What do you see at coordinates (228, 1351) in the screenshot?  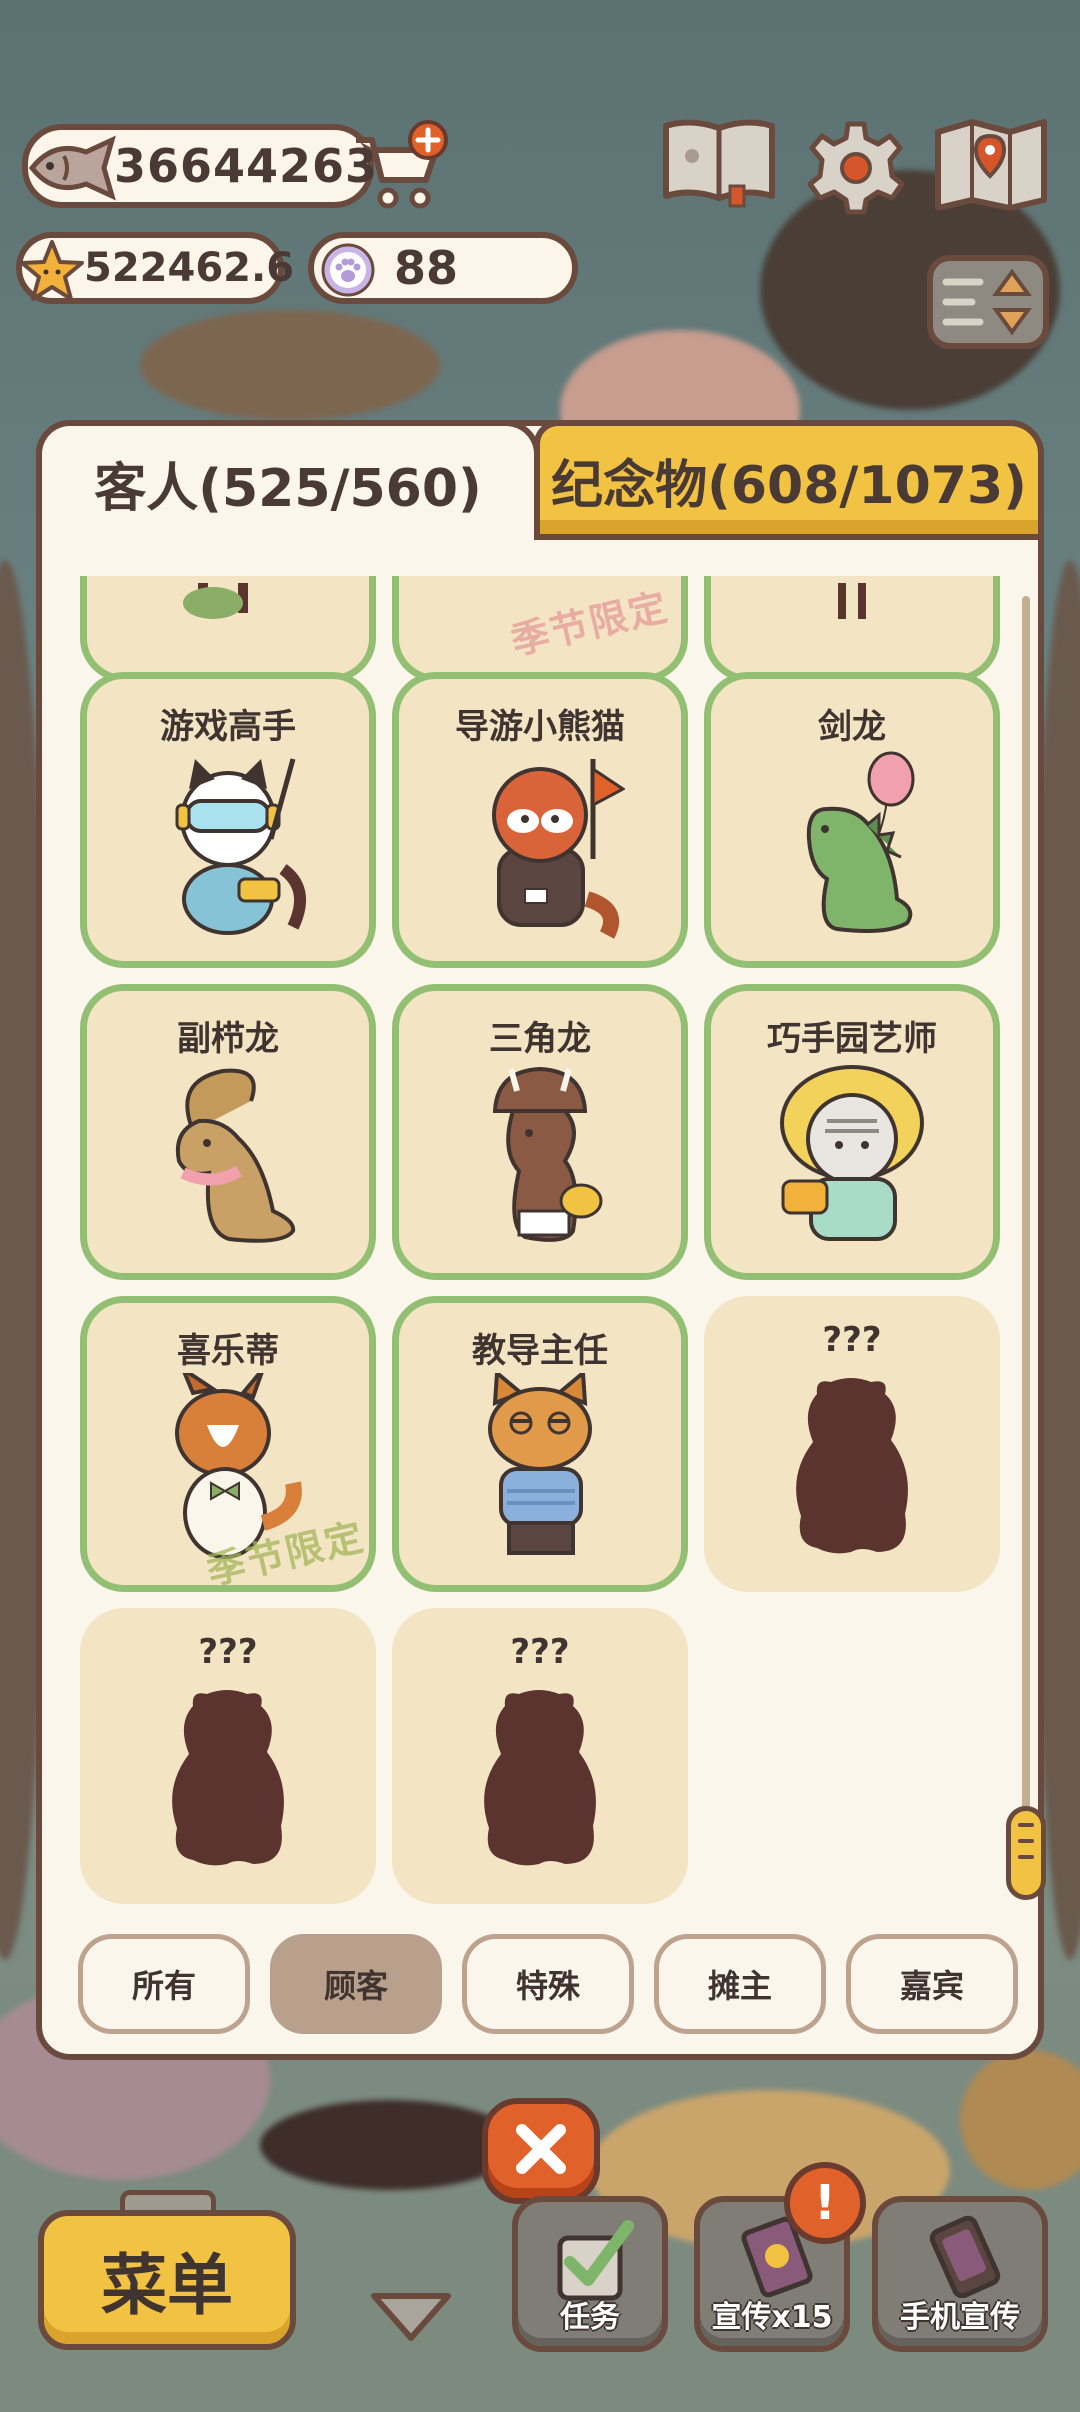 I see `guest-name: 喜乐蒂` at bounding box center [228, 1351].